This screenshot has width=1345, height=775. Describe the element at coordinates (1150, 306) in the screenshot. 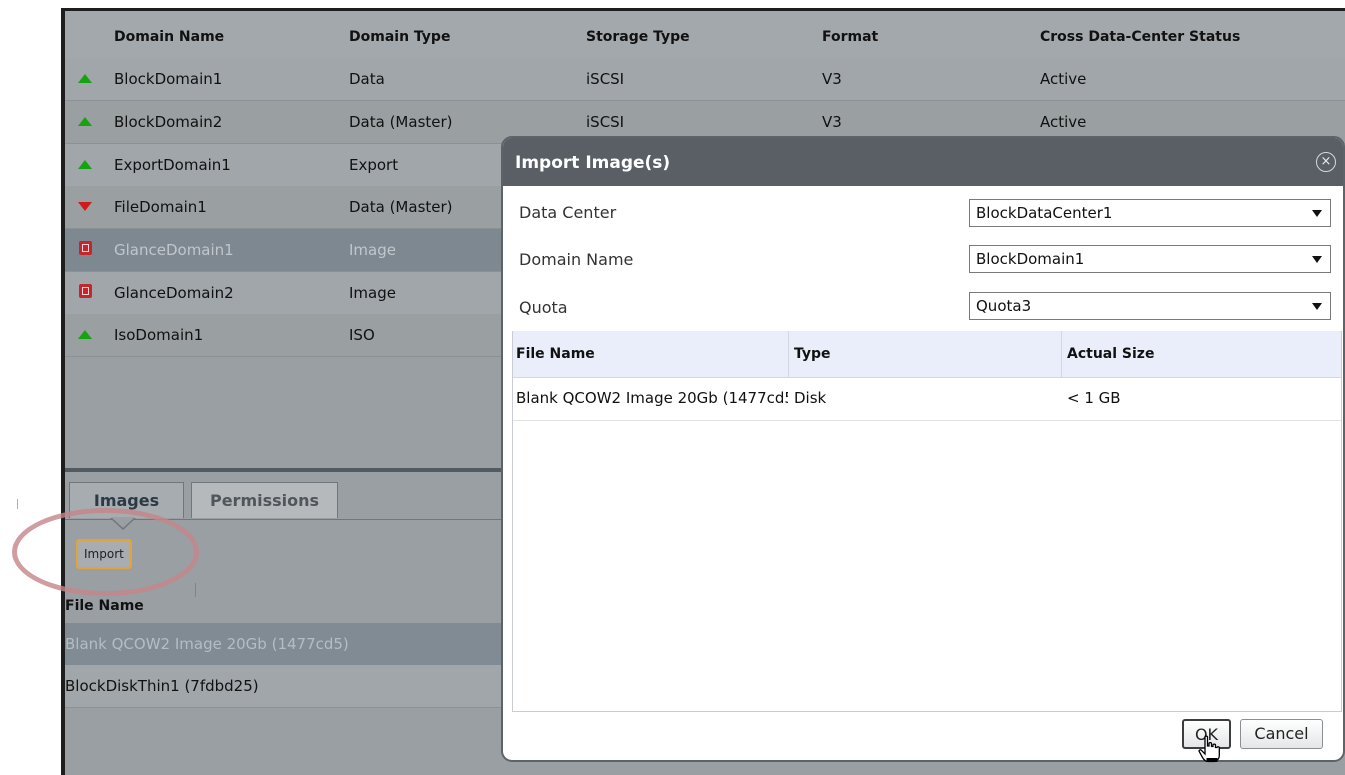

I see `quota-select: Quota3` at that location.